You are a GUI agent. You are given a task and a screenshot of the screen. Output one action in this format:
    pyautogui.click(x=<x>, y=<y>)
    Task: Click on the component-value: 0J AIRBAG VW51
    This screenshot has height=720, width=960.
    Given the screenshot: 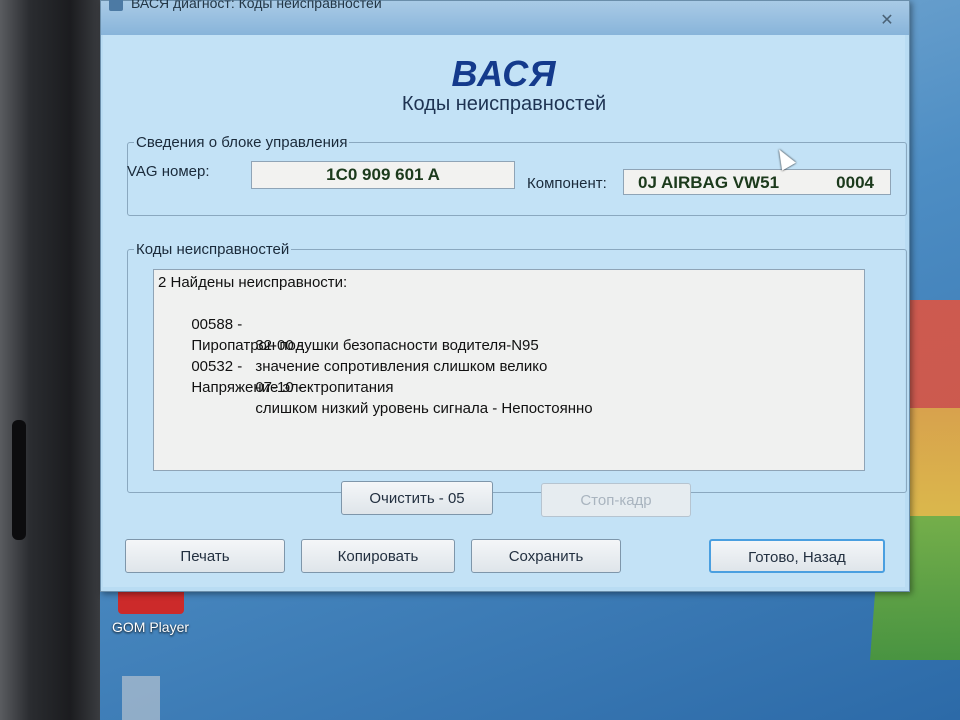 What is the action you would take?
    pyautogui.click(x=709, y=182)
    